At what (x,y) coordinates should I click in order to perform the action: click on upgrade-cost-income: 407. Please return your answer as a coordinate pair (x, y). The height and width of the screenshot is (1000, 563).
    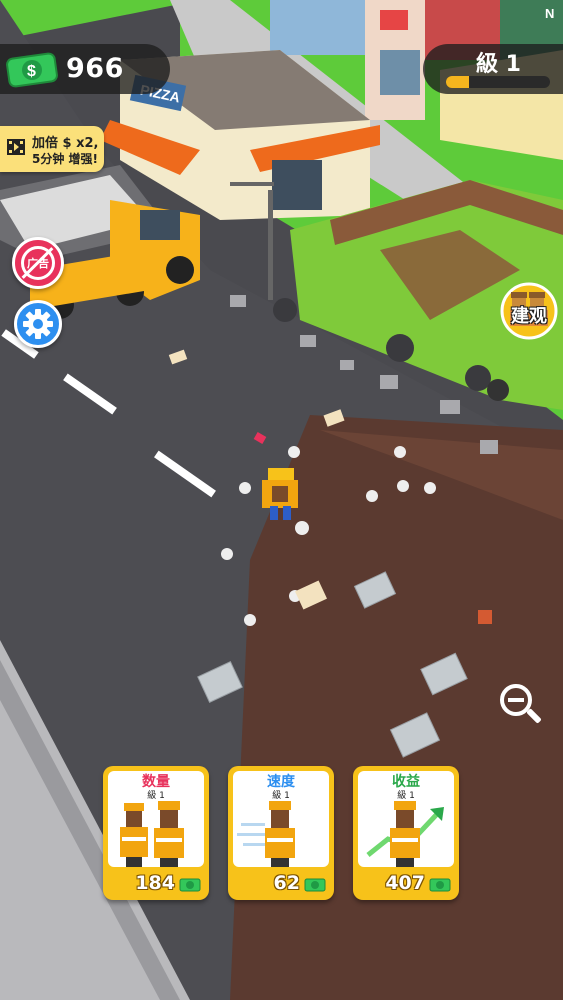
    Looking at the image, I should click on (406, 883).